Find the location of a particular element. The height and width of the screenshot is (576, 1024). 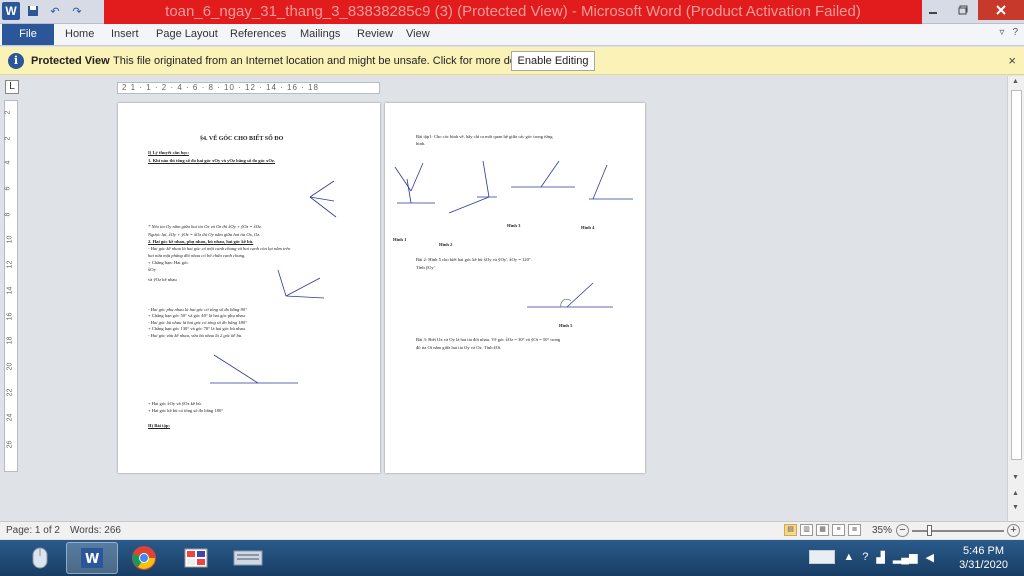

clock-date: 3/31/2020 is located at coordinates (983, 565).